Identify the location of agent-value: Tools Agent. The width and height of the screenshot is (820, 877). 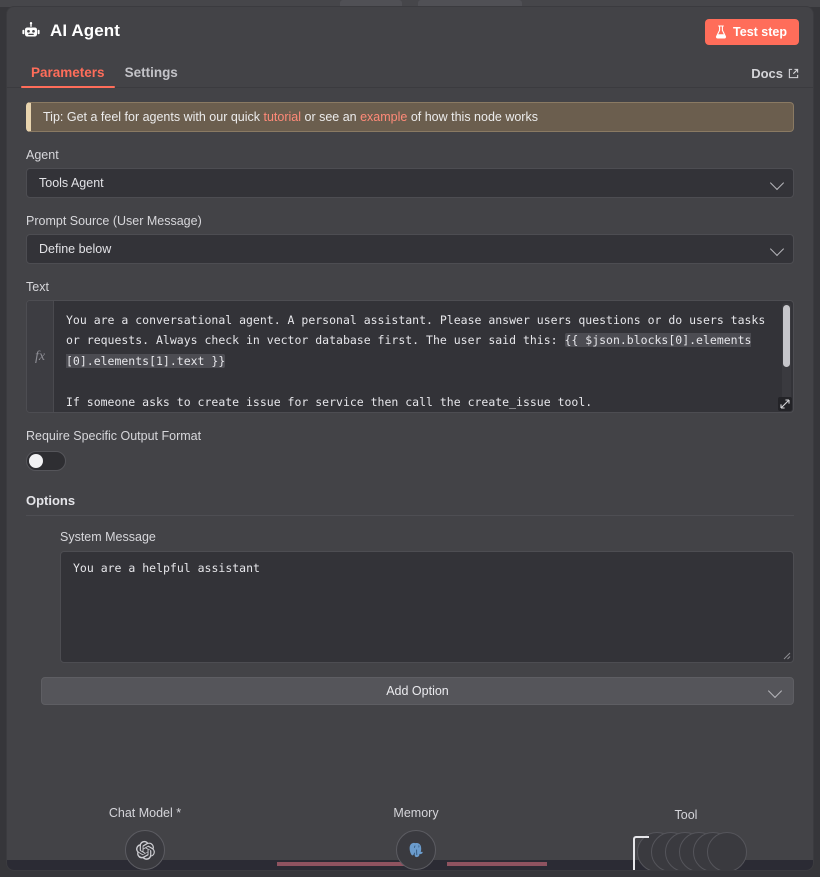
(71, 183).